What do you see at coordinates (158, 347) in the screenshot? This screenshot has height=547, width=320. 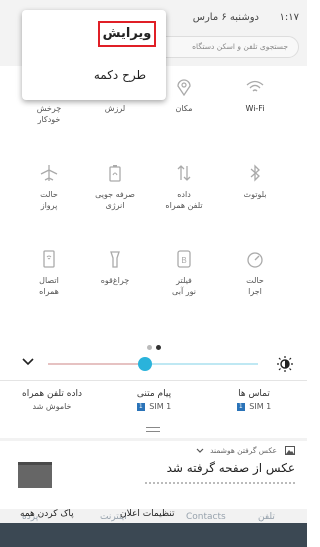 I see `page-dot-active` at bounding box center [158, 347].